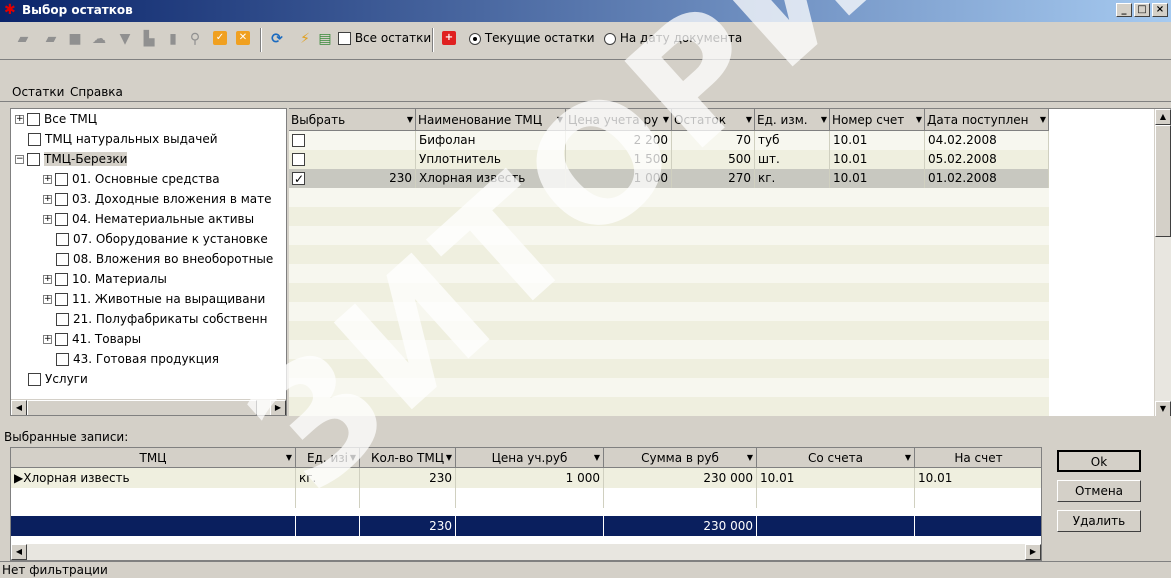 This screenshot has height=578, width=1171. I want to click on column-header-unit: Ед. изі ▼, so click(328, 458).